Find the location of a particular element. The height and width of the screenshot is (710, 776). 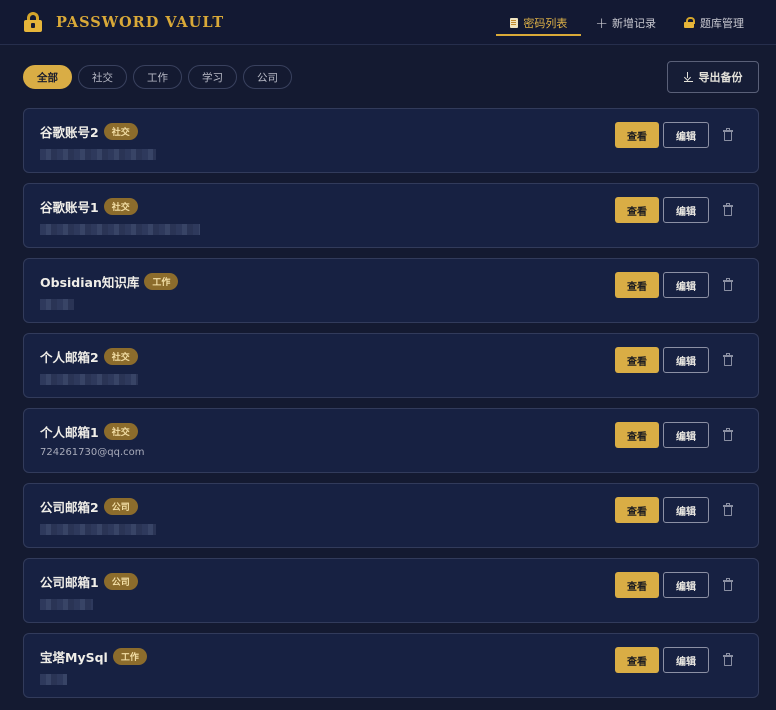

category-filters: 全部 社交 工作 学习 公司 is located at coordinates (157, 77).